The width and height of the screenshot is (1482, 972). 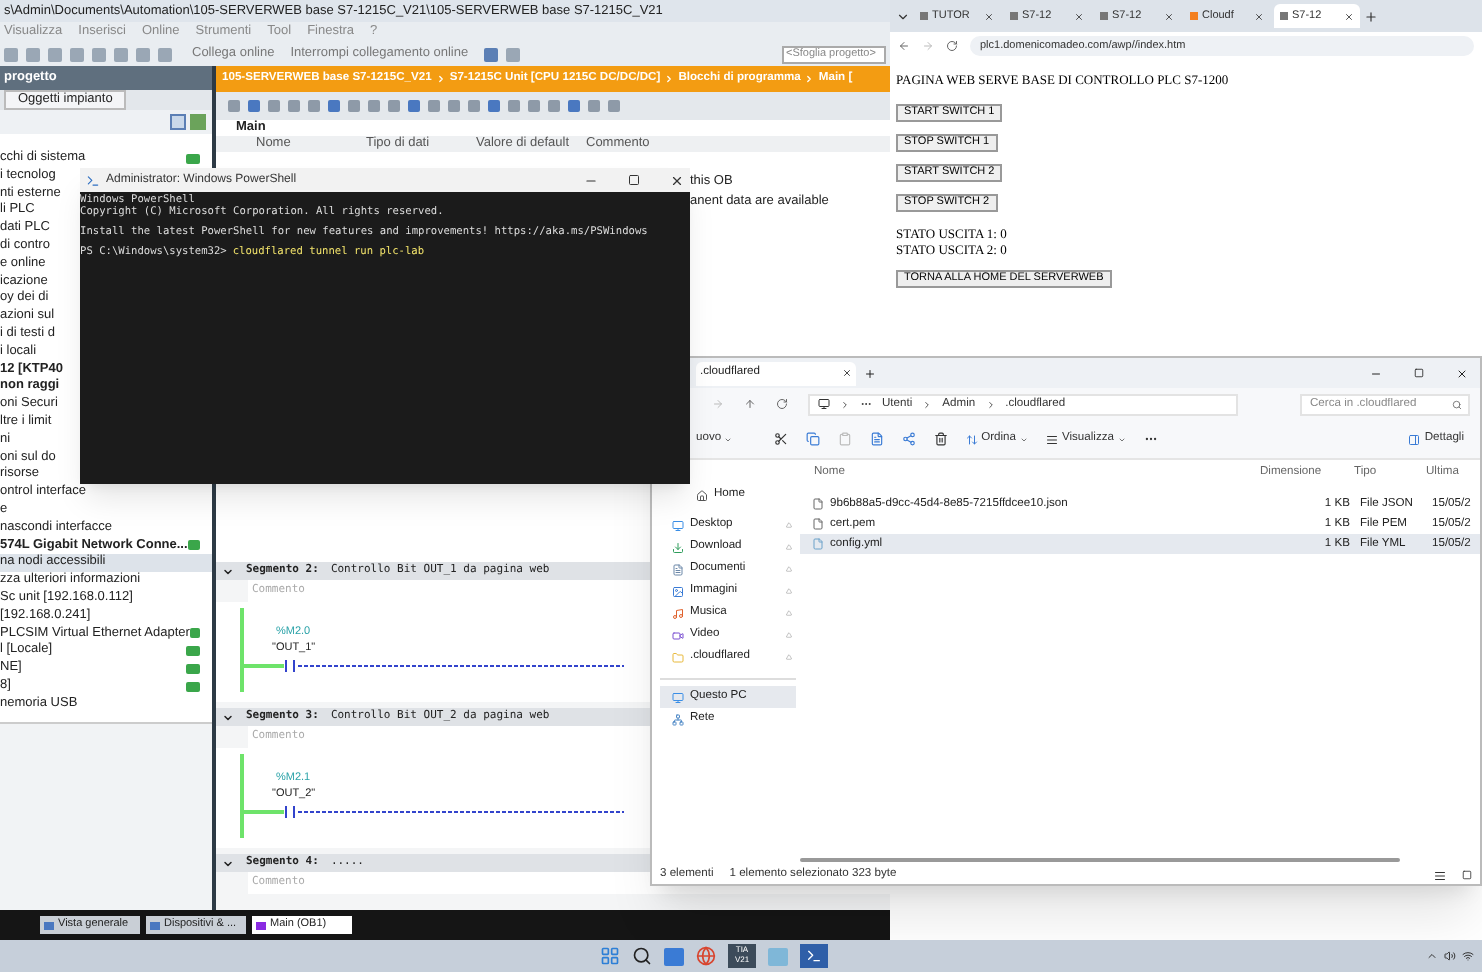 What do you see at coordinates (1150, 439) in the screenshot?
I see `more-icon` at bounding box center [1150, 439].